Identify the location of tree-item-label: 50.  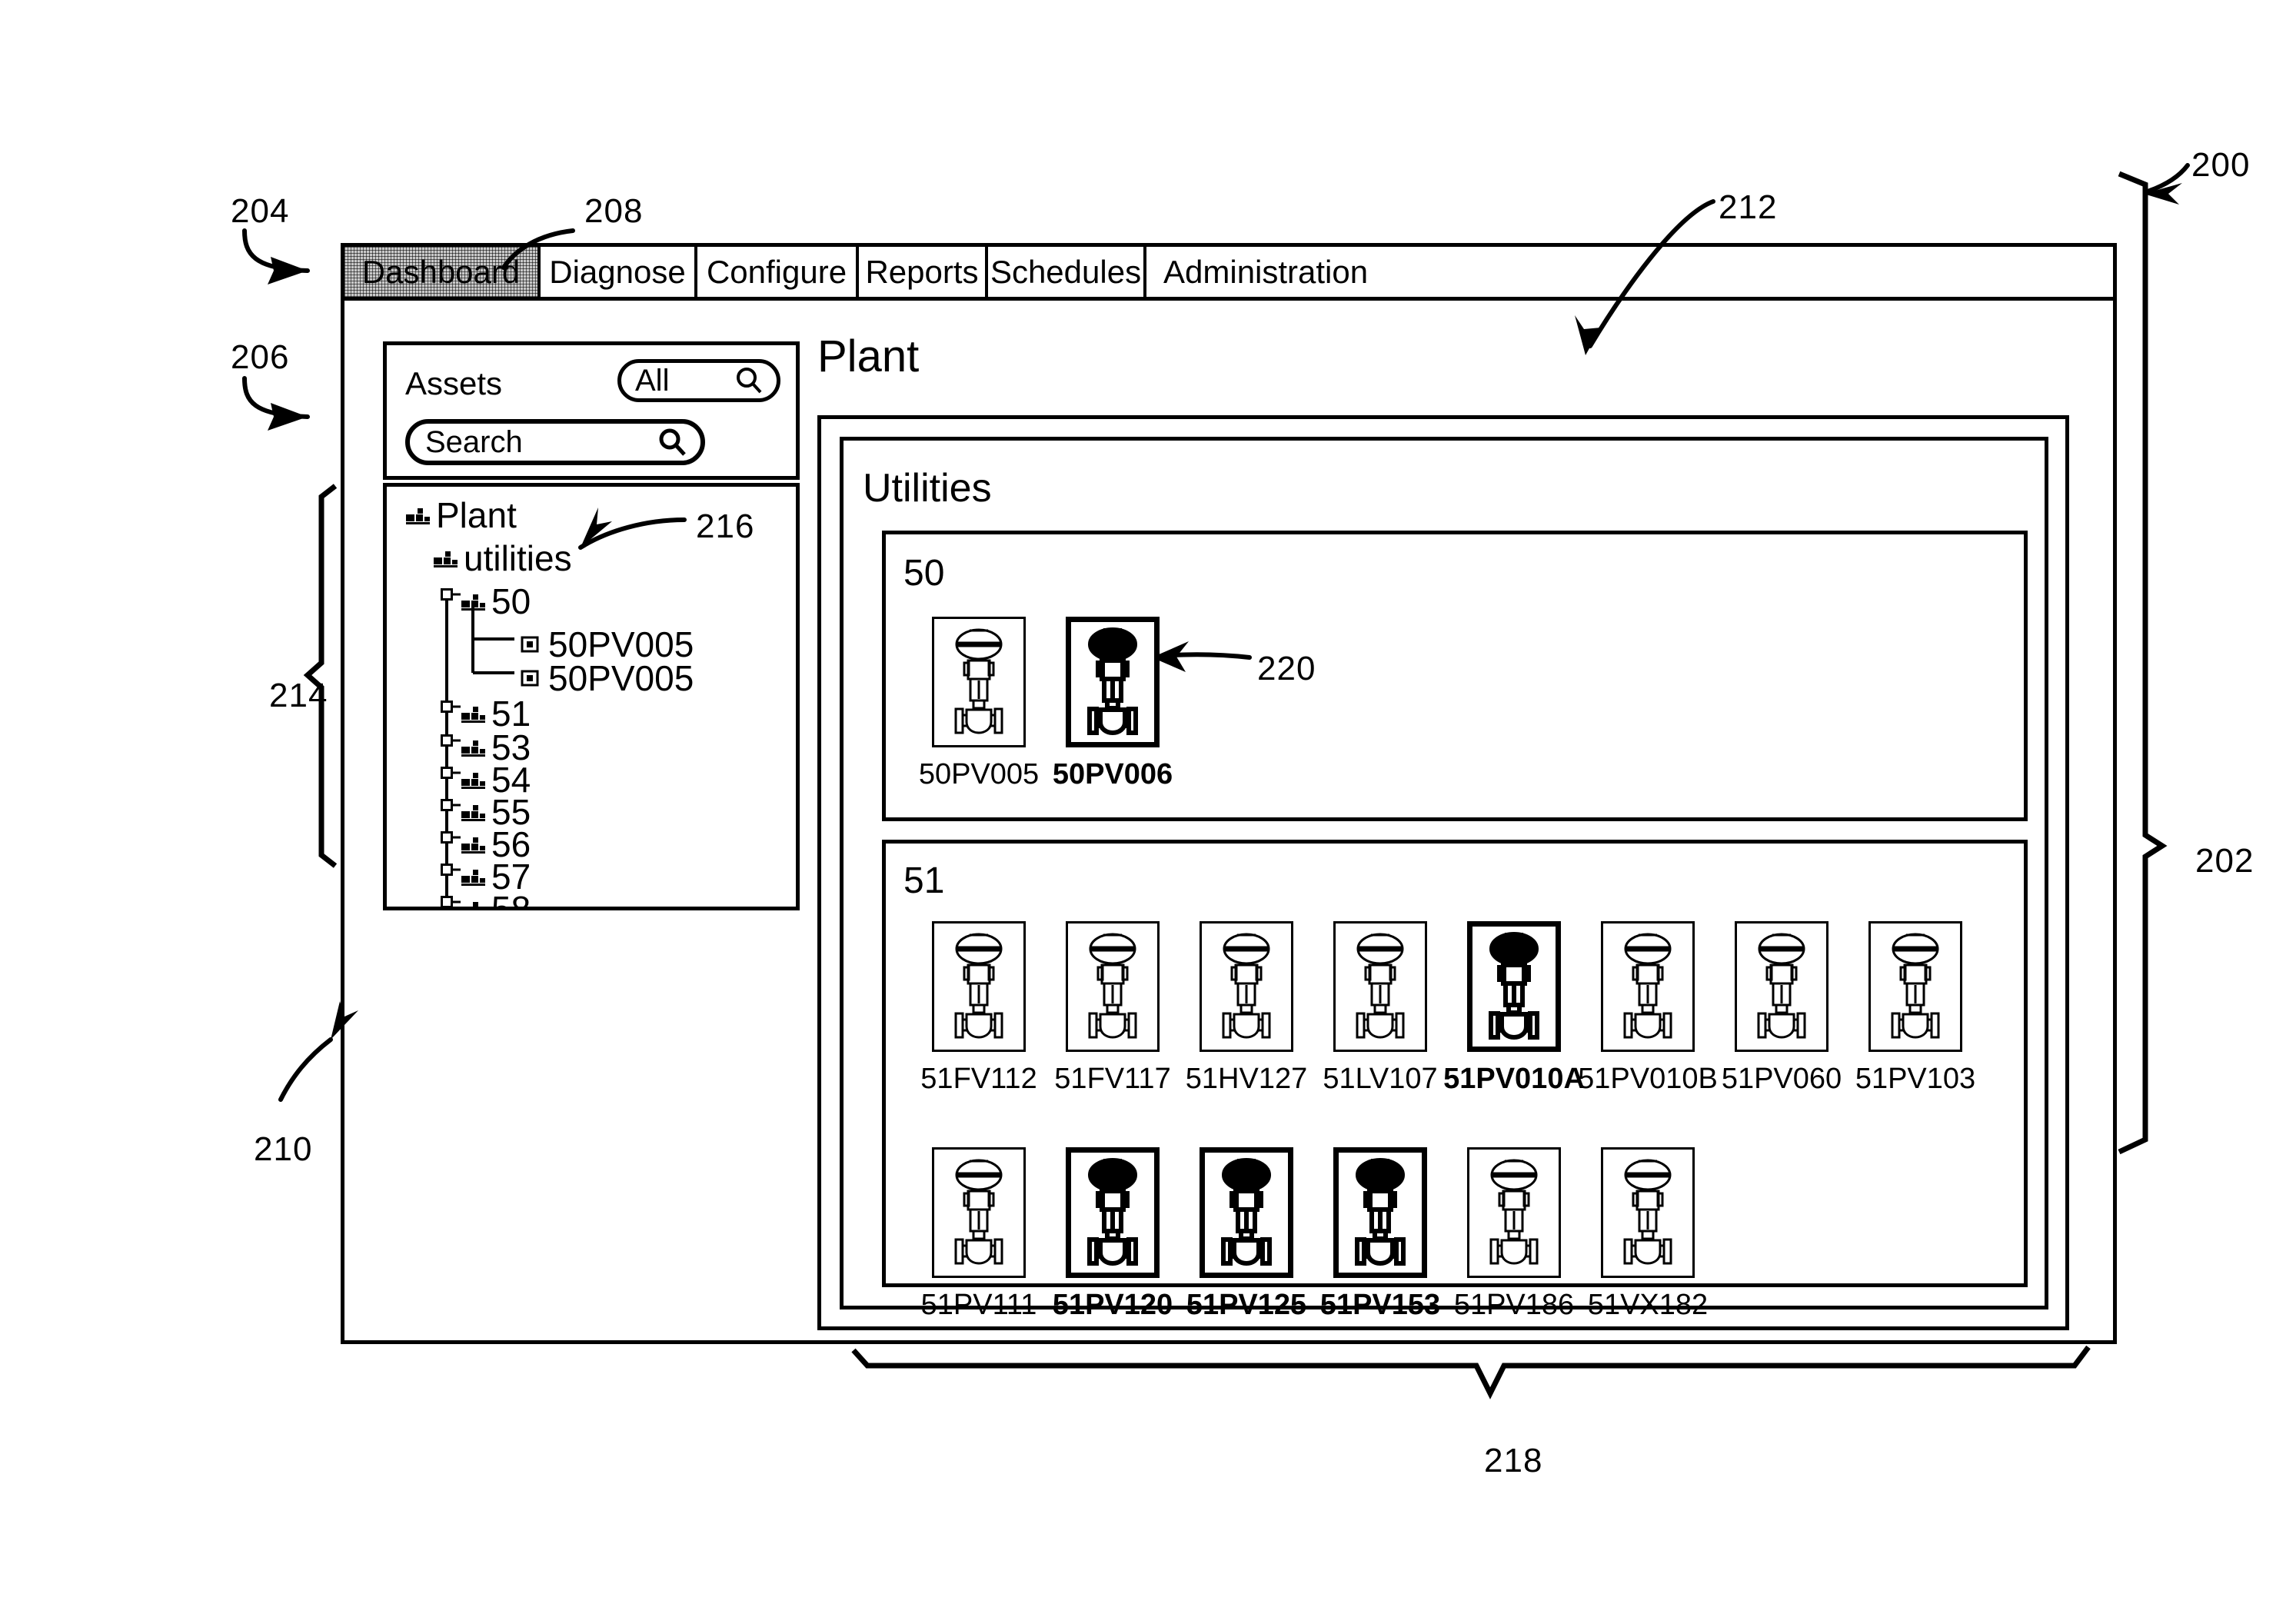
(511, 601).